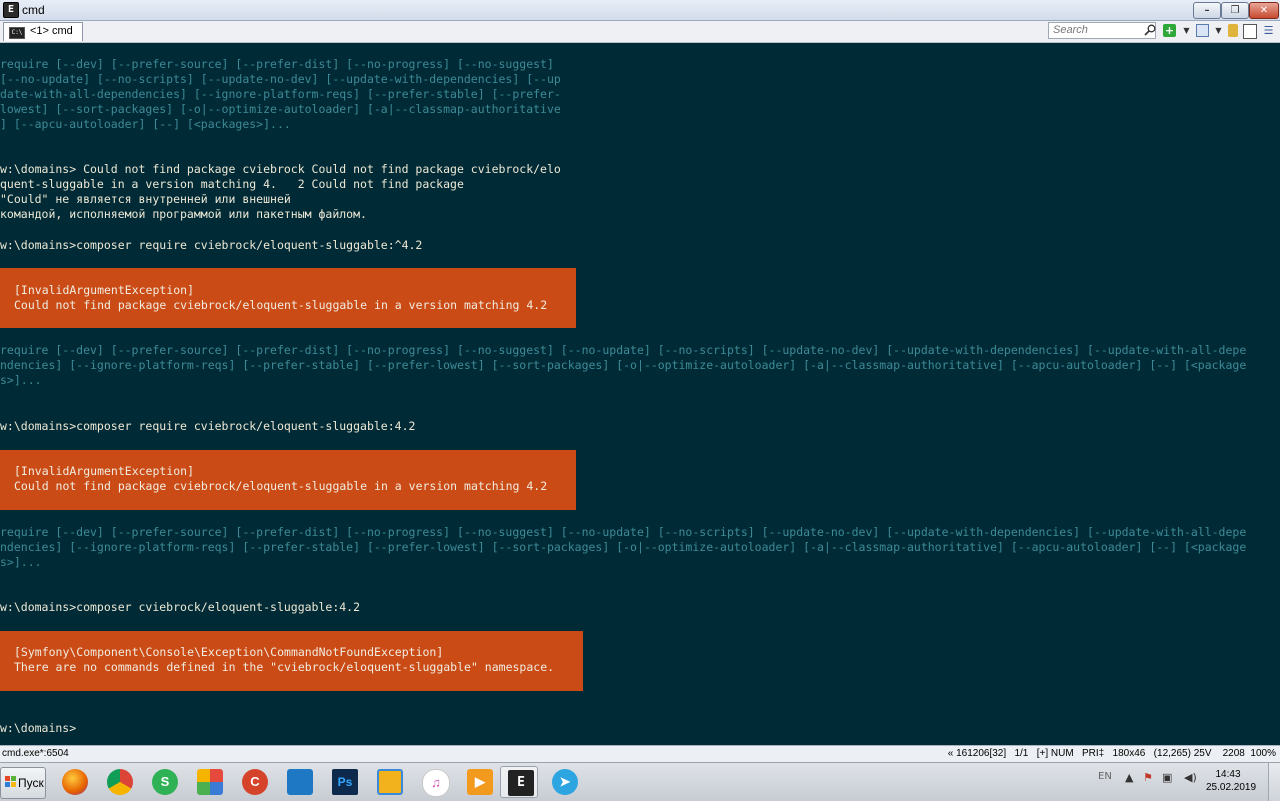  Describe the element at coordinates (1264, 10) in the screenshot. I see `close-button: ✕` at that location.